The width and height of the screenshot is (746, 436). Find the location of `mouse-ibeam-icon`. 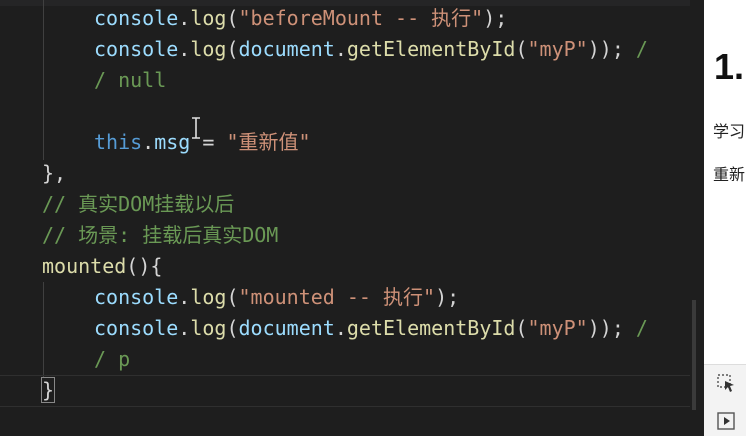

mouse-ibeam-icon is located at coordinates (196, 128).